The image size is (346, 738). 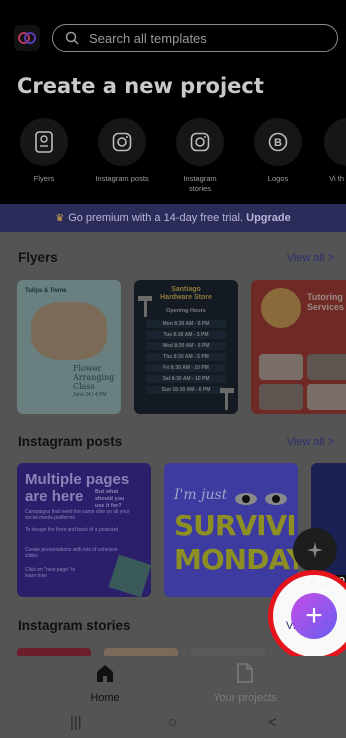 I want to click on ai-generate-button, so click(x=315, y=550).